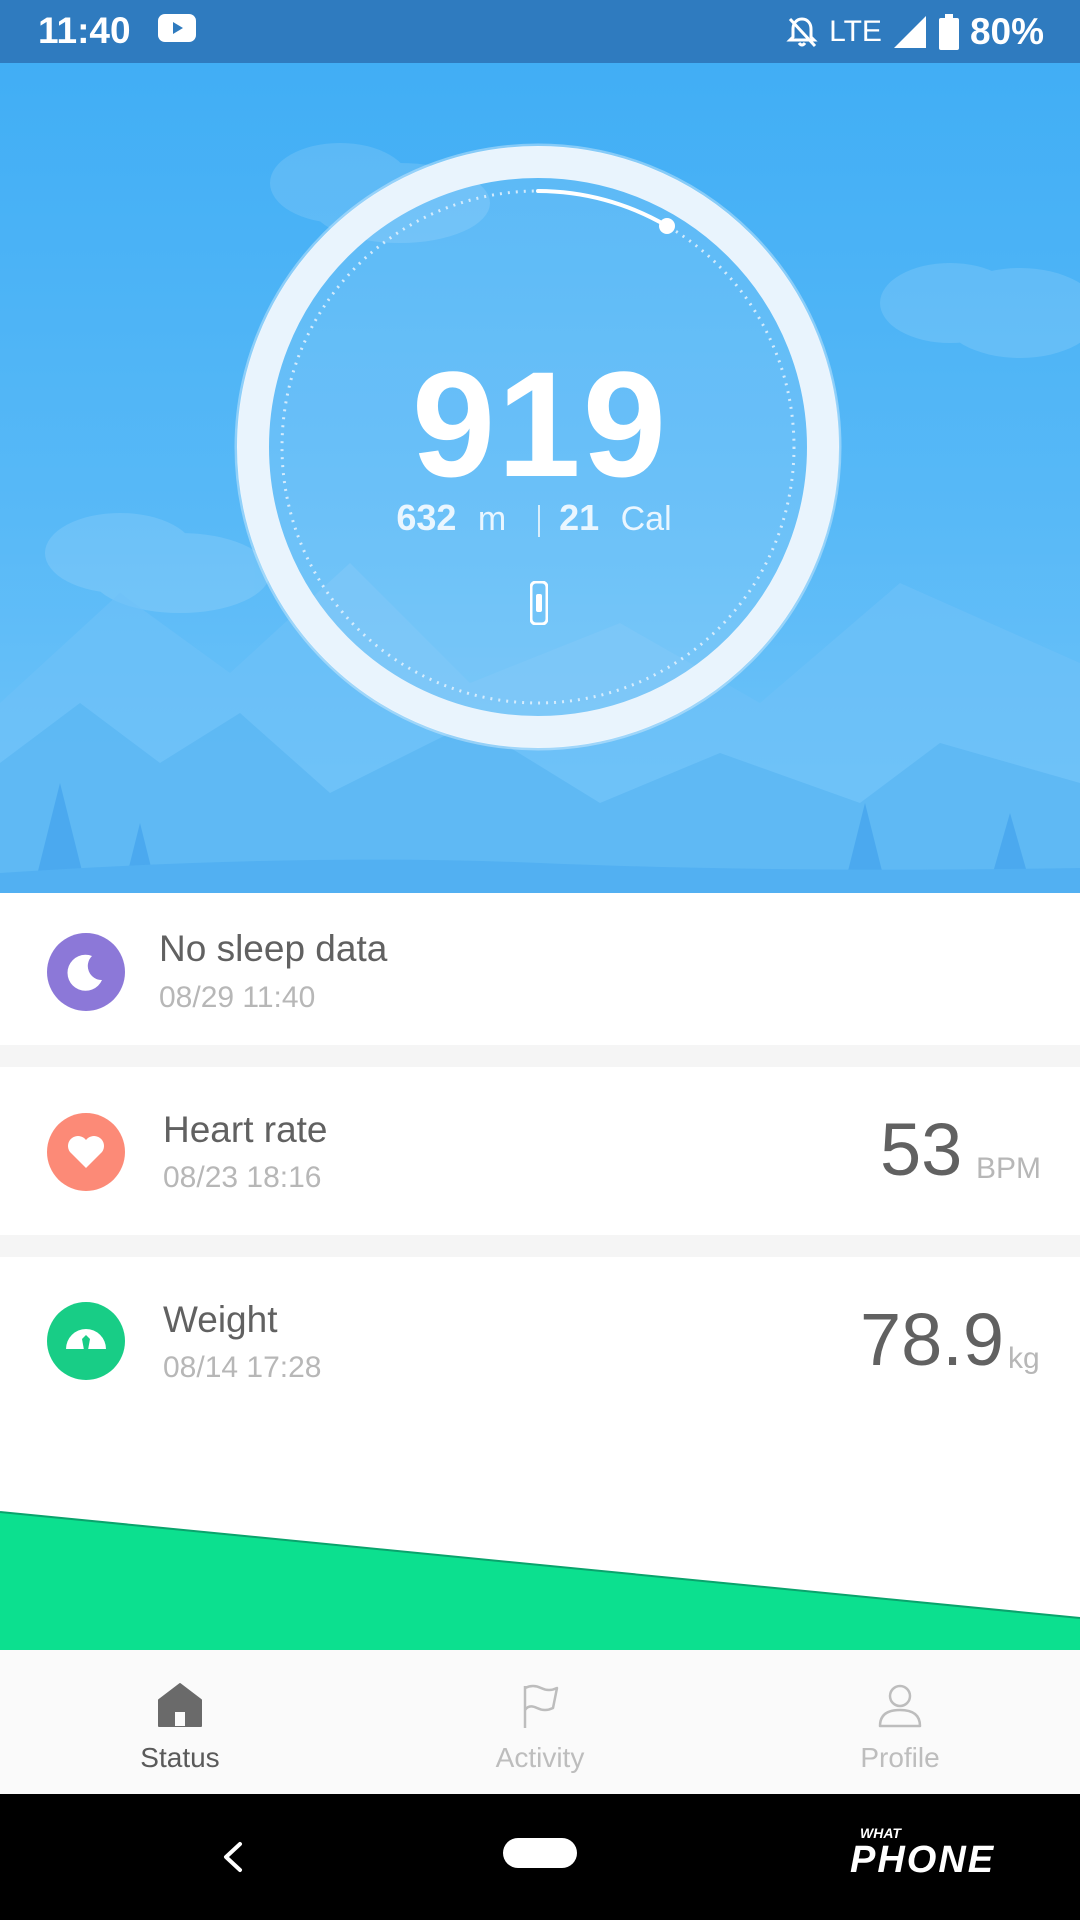 This screenshot has width=1080, height=1920. I want to click on calories-unit: Cal, so click(646, 519).